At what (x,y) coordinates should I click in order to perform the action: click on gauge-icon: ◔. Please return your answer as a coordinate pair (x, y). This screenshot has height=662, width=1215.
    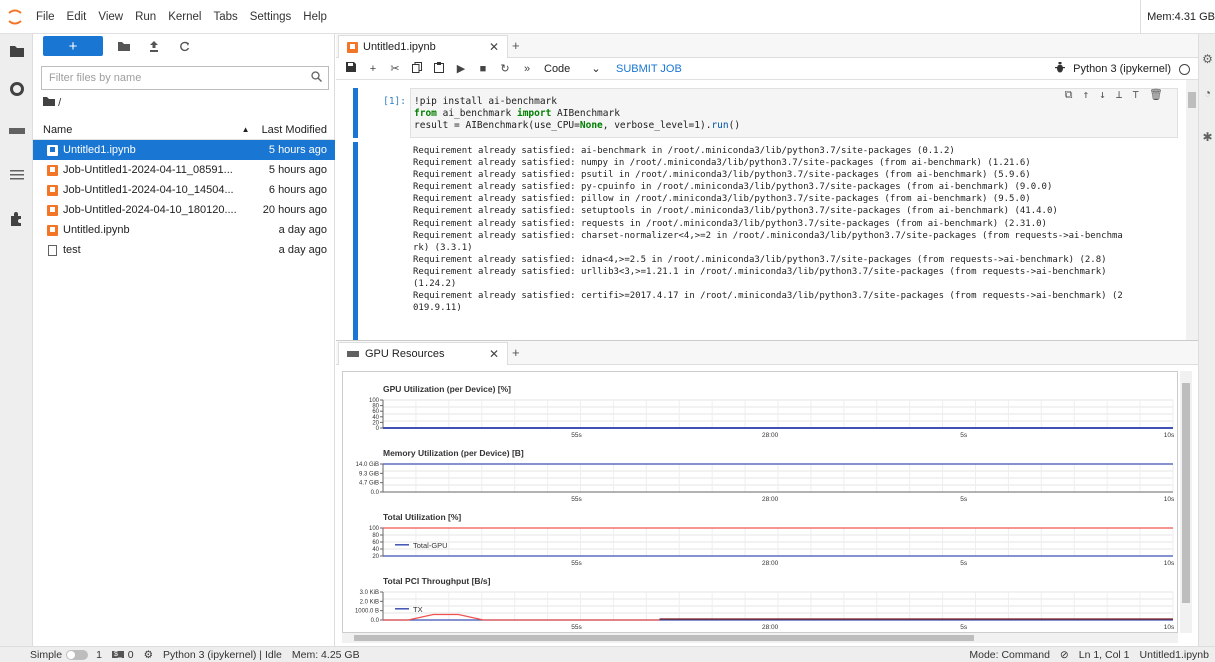
    Looking at the image, I should click on (1207, 93).